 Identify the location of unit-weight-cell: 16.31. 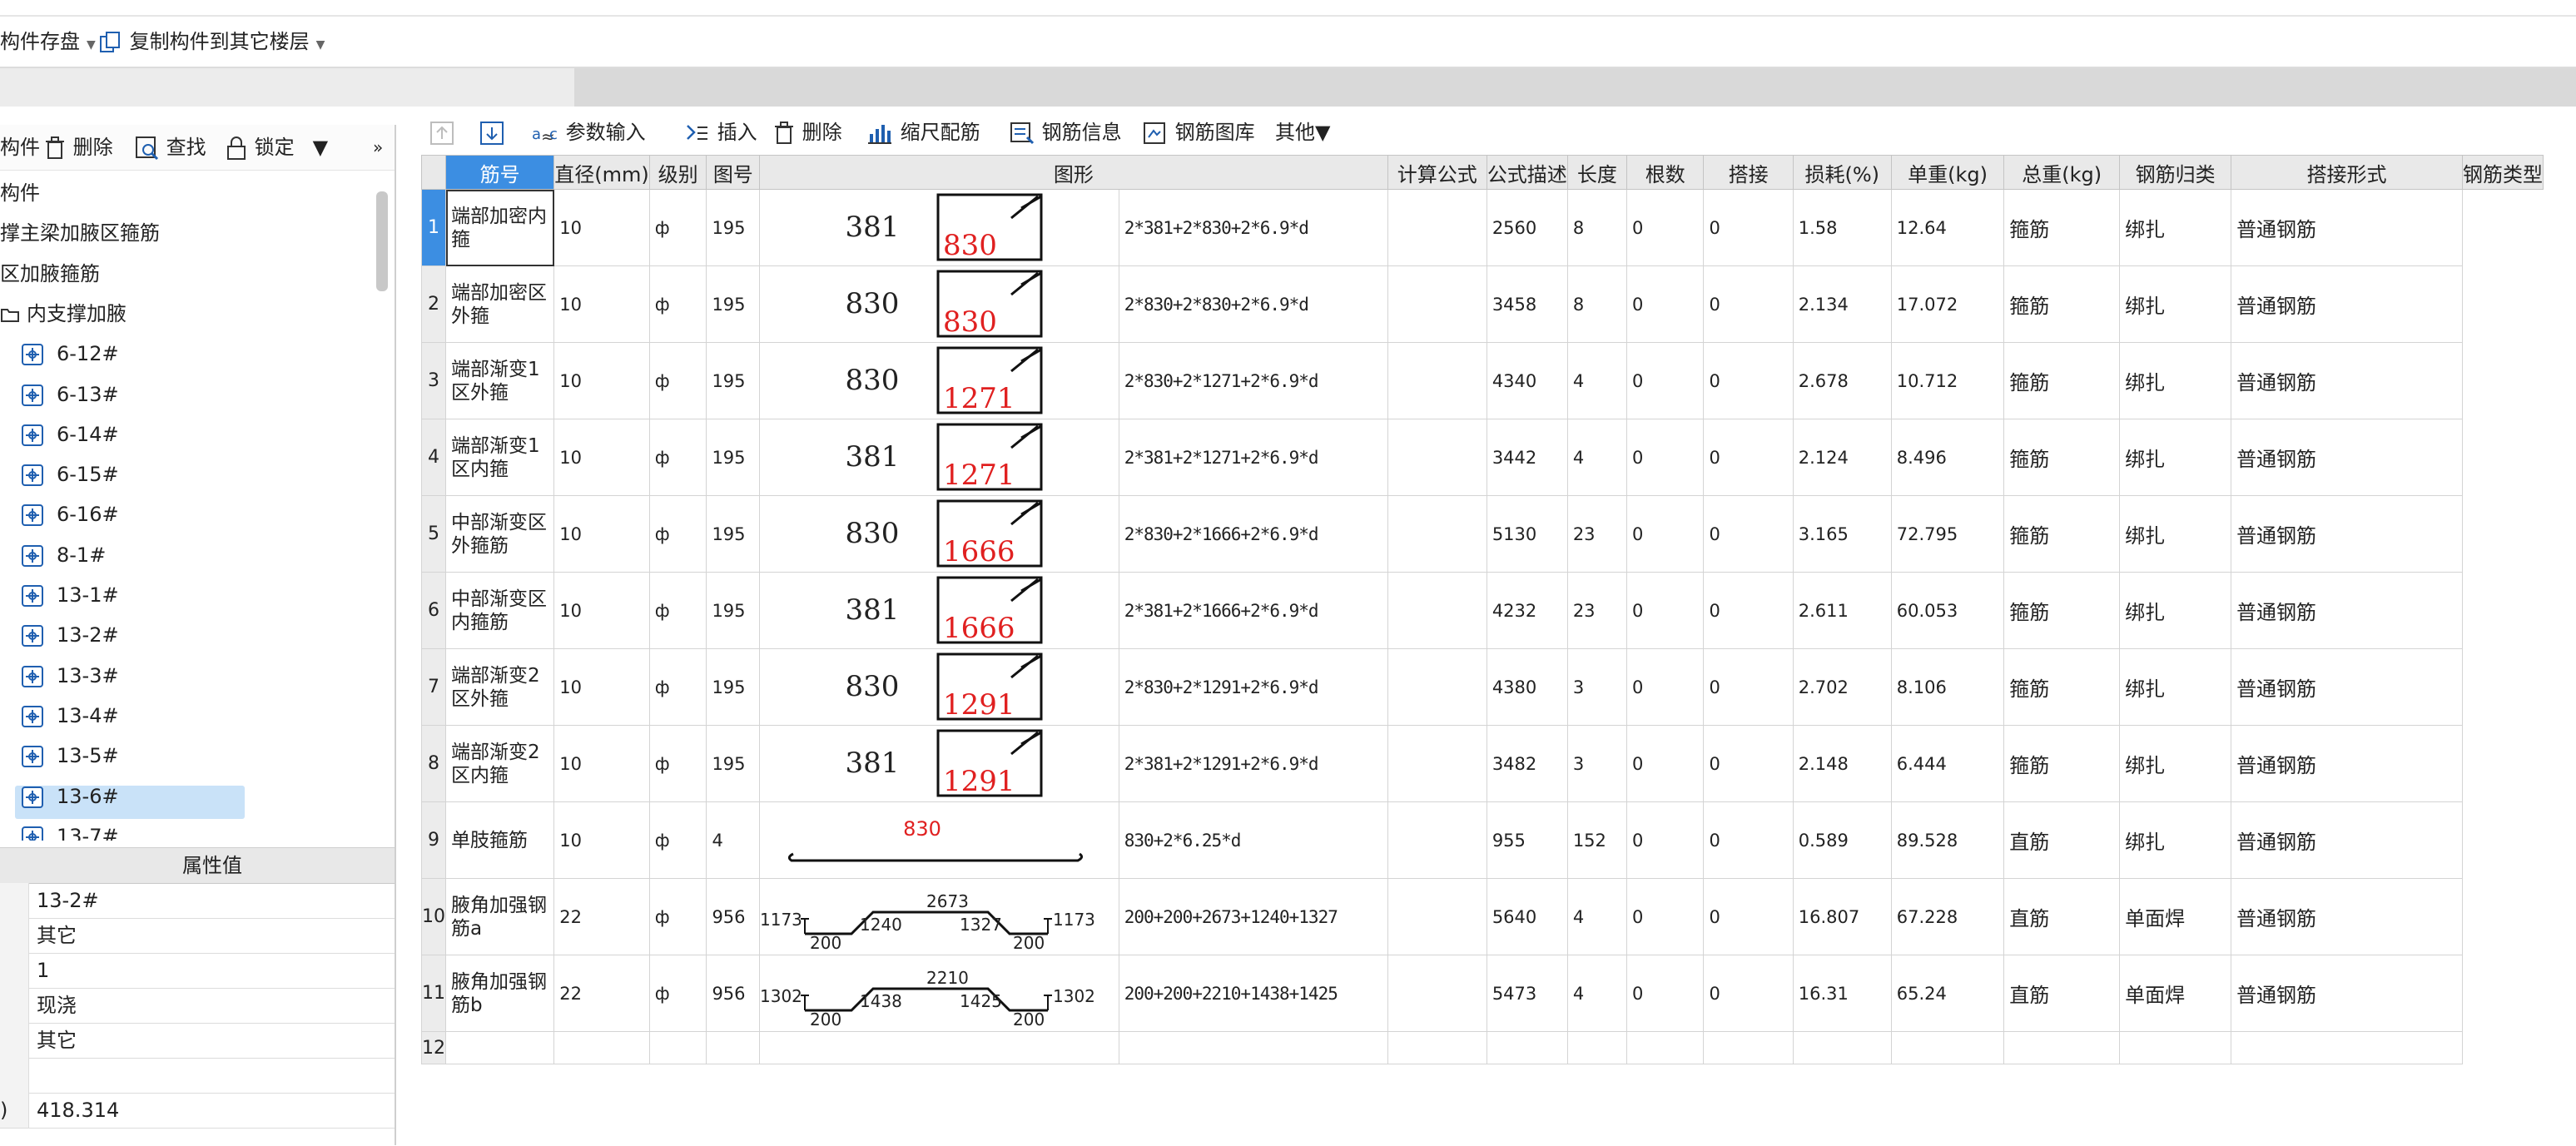
(1842, 993).